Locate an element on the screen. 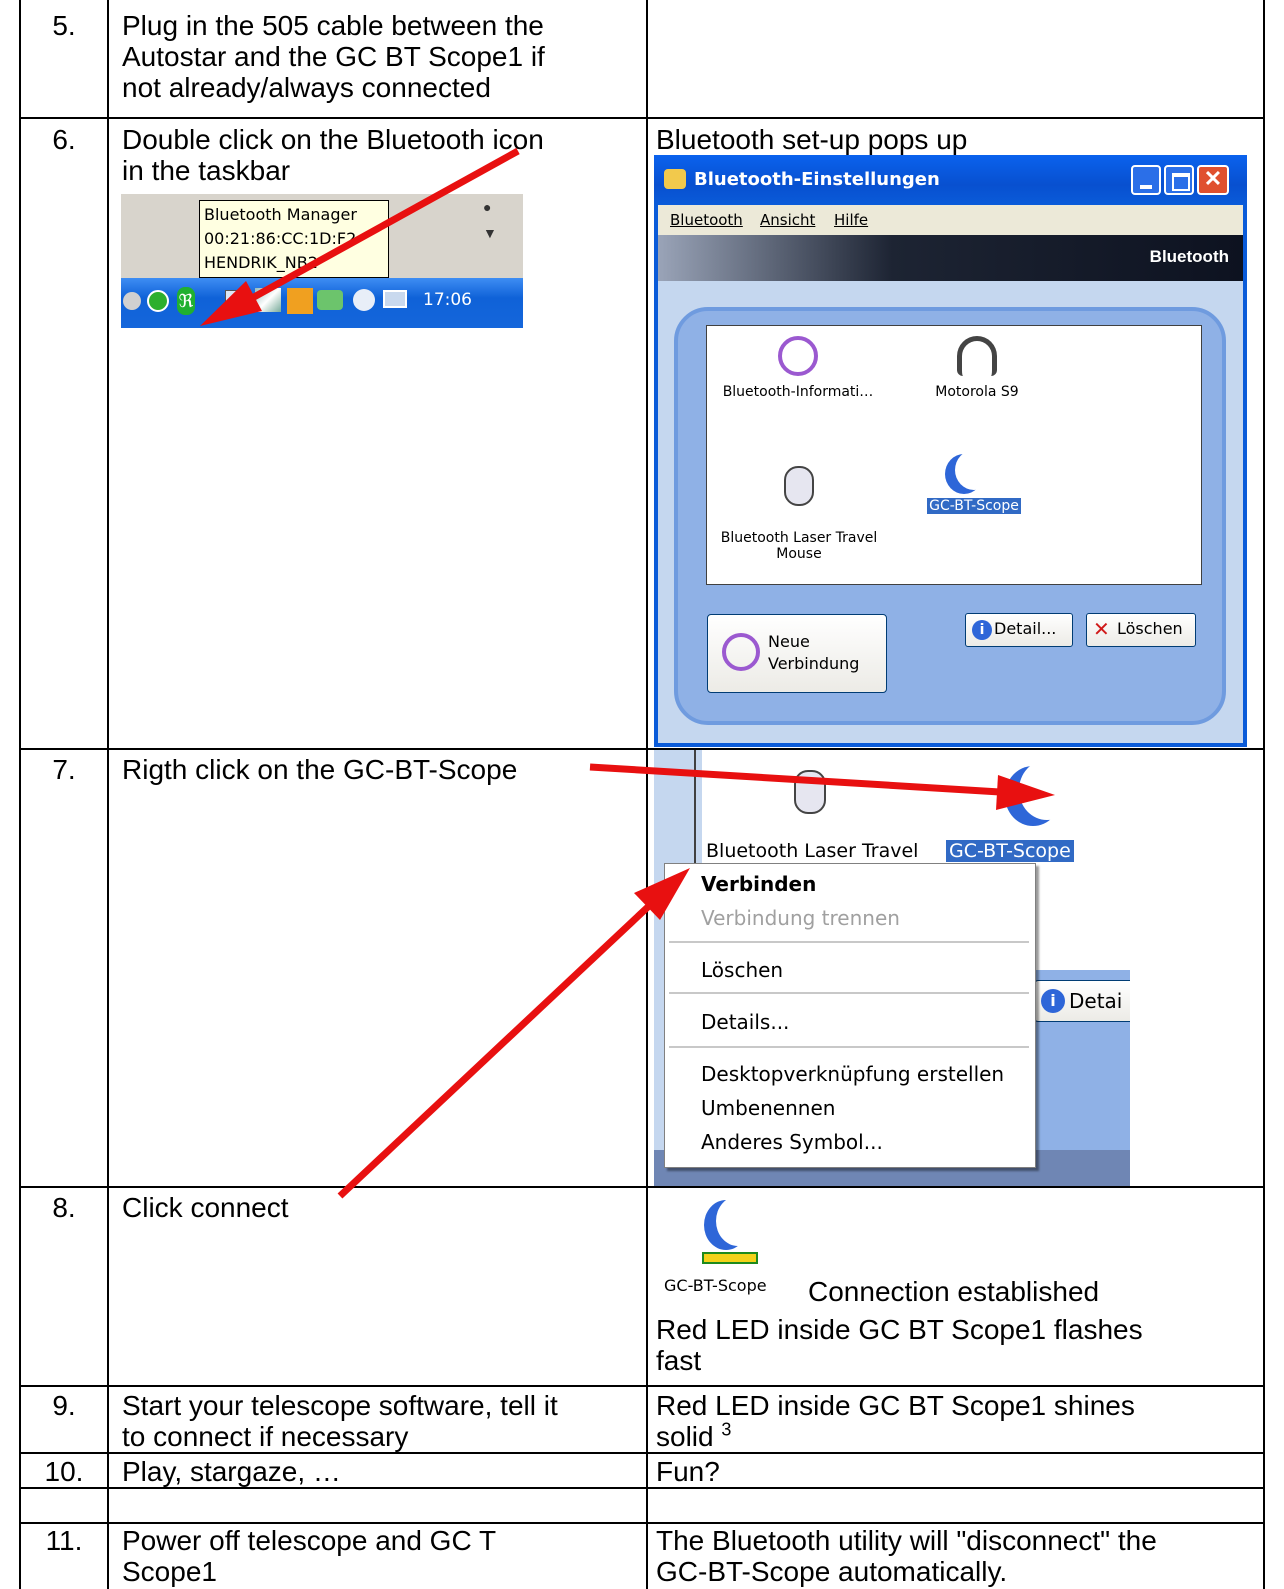 Image resolution: width=1284 pixels, height=1589 pixels. menu-item-loeschen: Löschen is located at coordinates (742, 970).